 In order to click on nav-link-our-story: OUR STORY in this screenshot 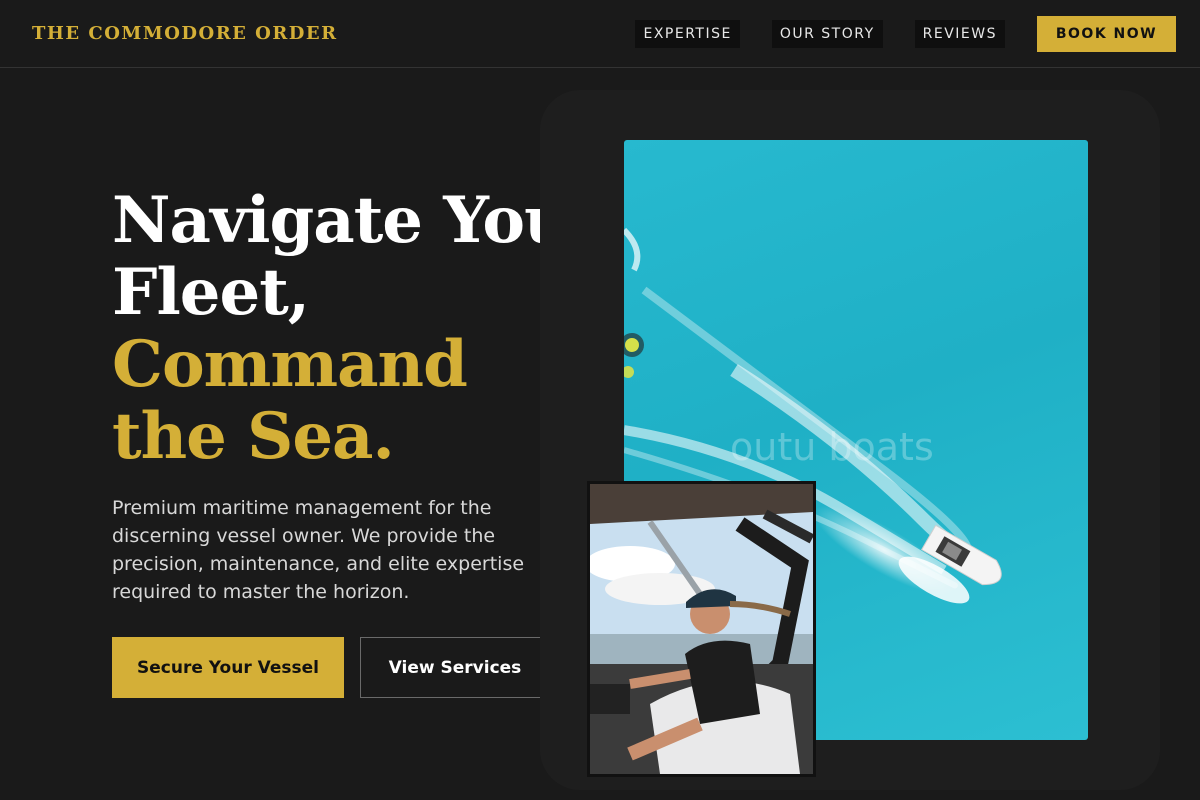, I will do `click(827, 33)`.